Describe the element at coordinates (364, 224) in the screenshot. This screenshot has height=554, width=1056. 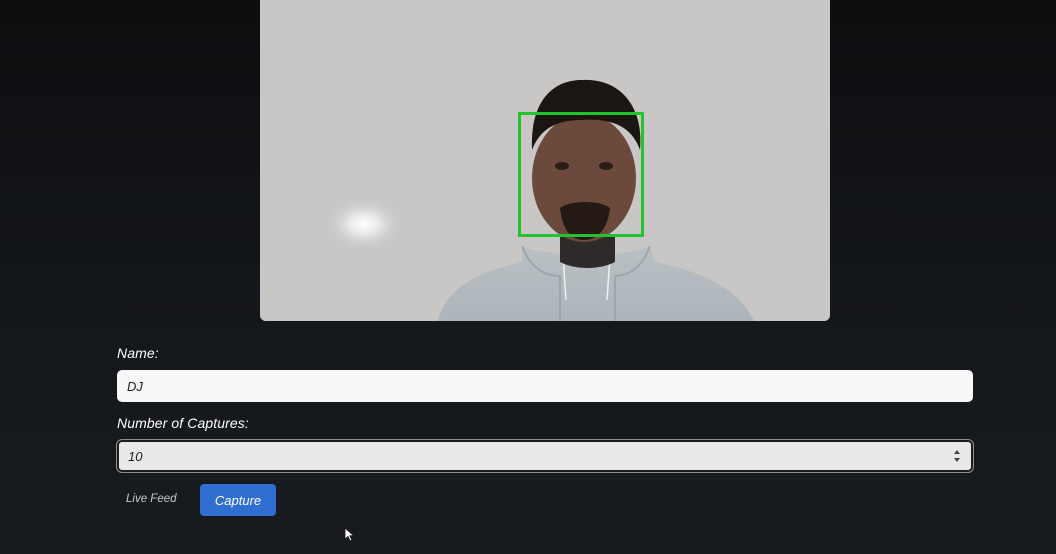
I see `ceiling-light` at that location.